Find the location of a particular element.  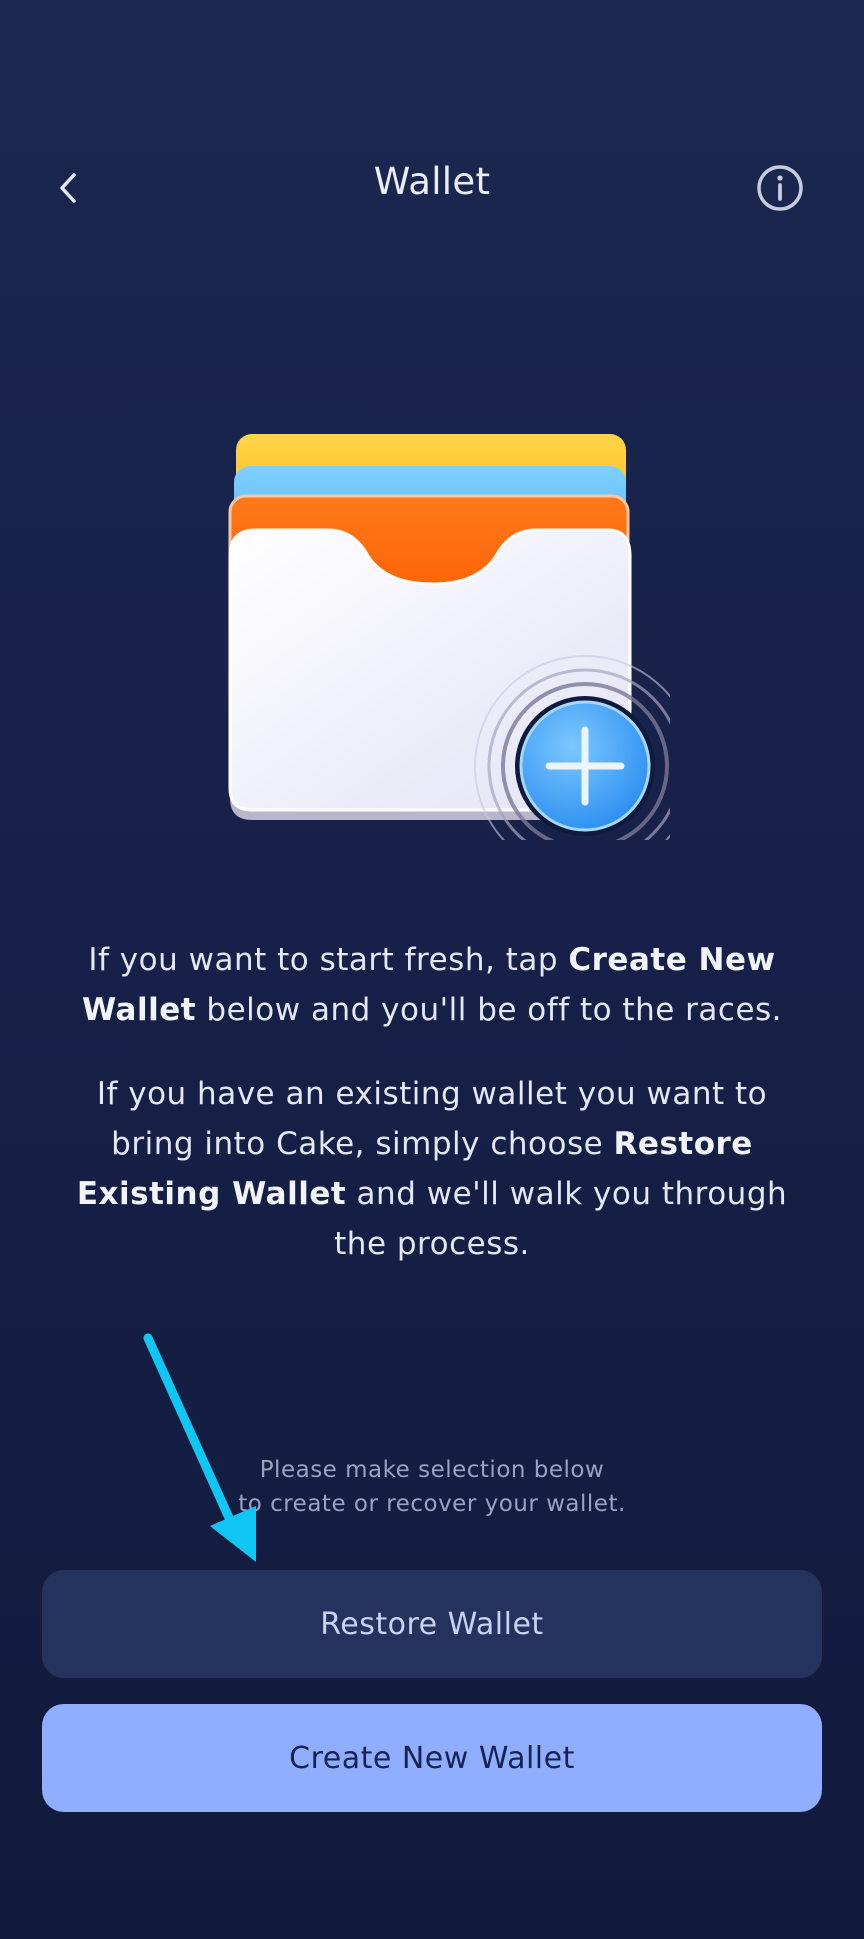

annotation-arrow-icon is located at coordinates (199, 1447).